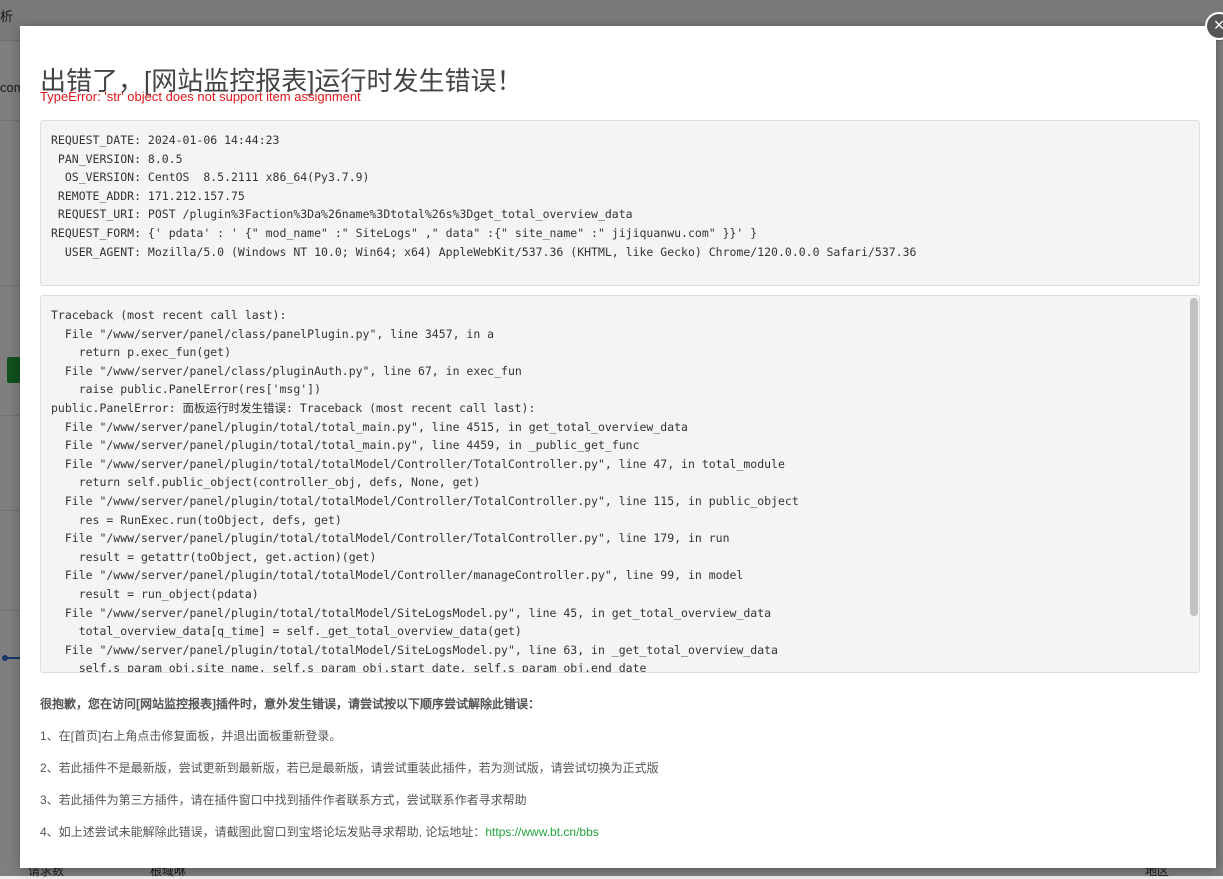 The height and width of the screenshot is (879, 1223). Describe the element at coordinates (541, 832) in the screenshot. I see `forum-link: https://www.bt.cn/bbs` at that location.